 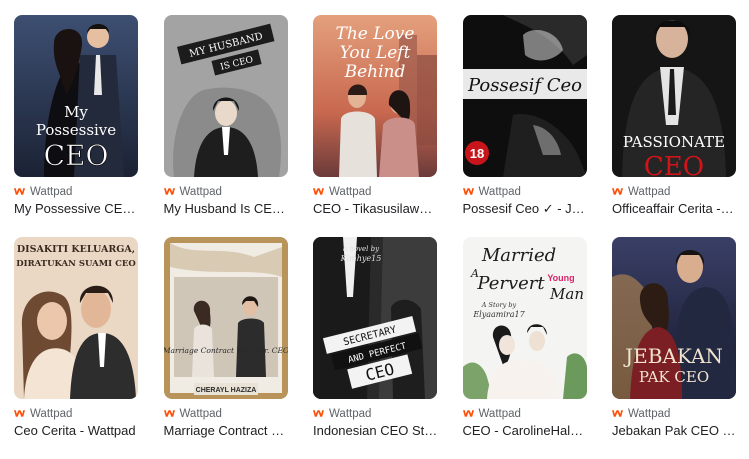 I want to click on cover-title-line: Possesif Ceo, so click(x=524, y=85).